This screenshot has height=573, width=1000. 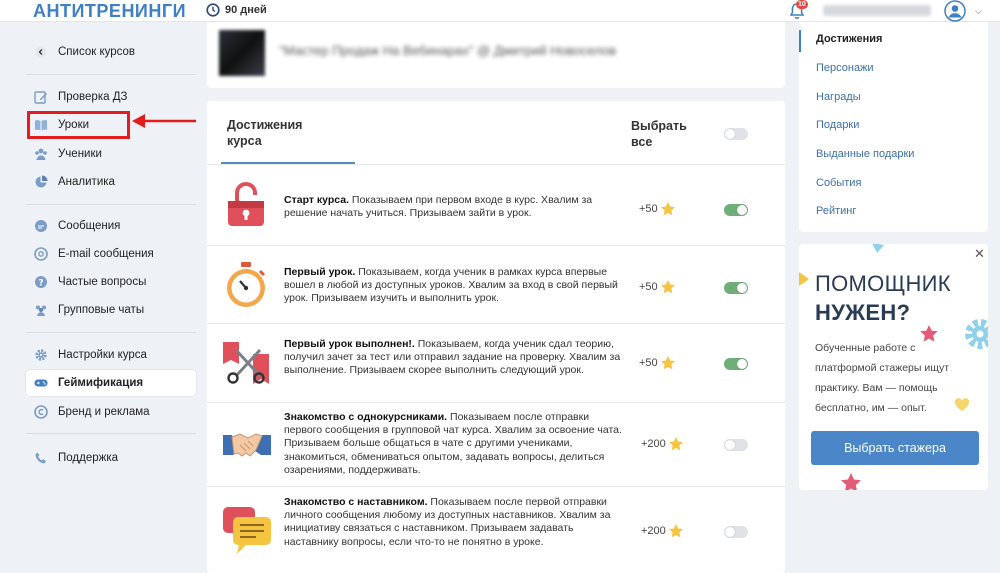 I want to click on highlight-box, so click(x=78, y=125).